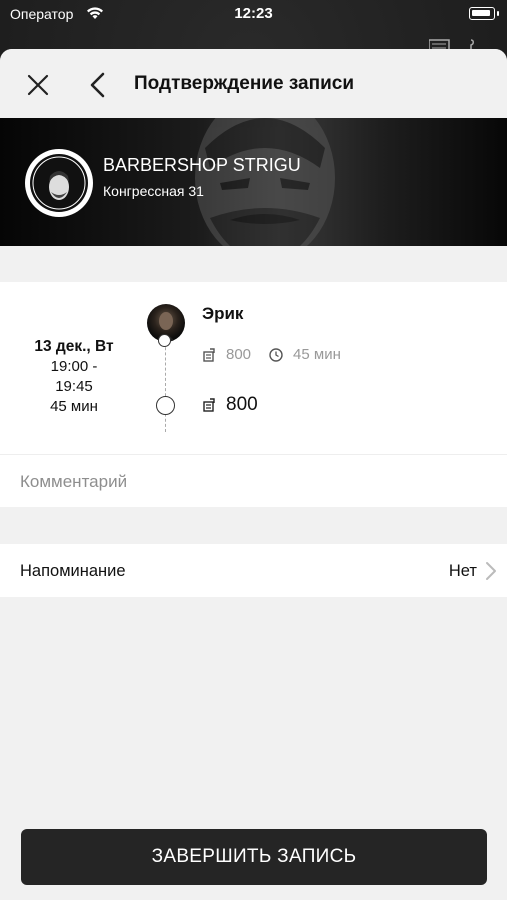 This screenshot has width=507, height=900. Describe the element at coordinates (74, 377) in the screenshot. I see `booking-date-time: 13 дек., Вт 19:00 - 19:45 45 мин` at that location.